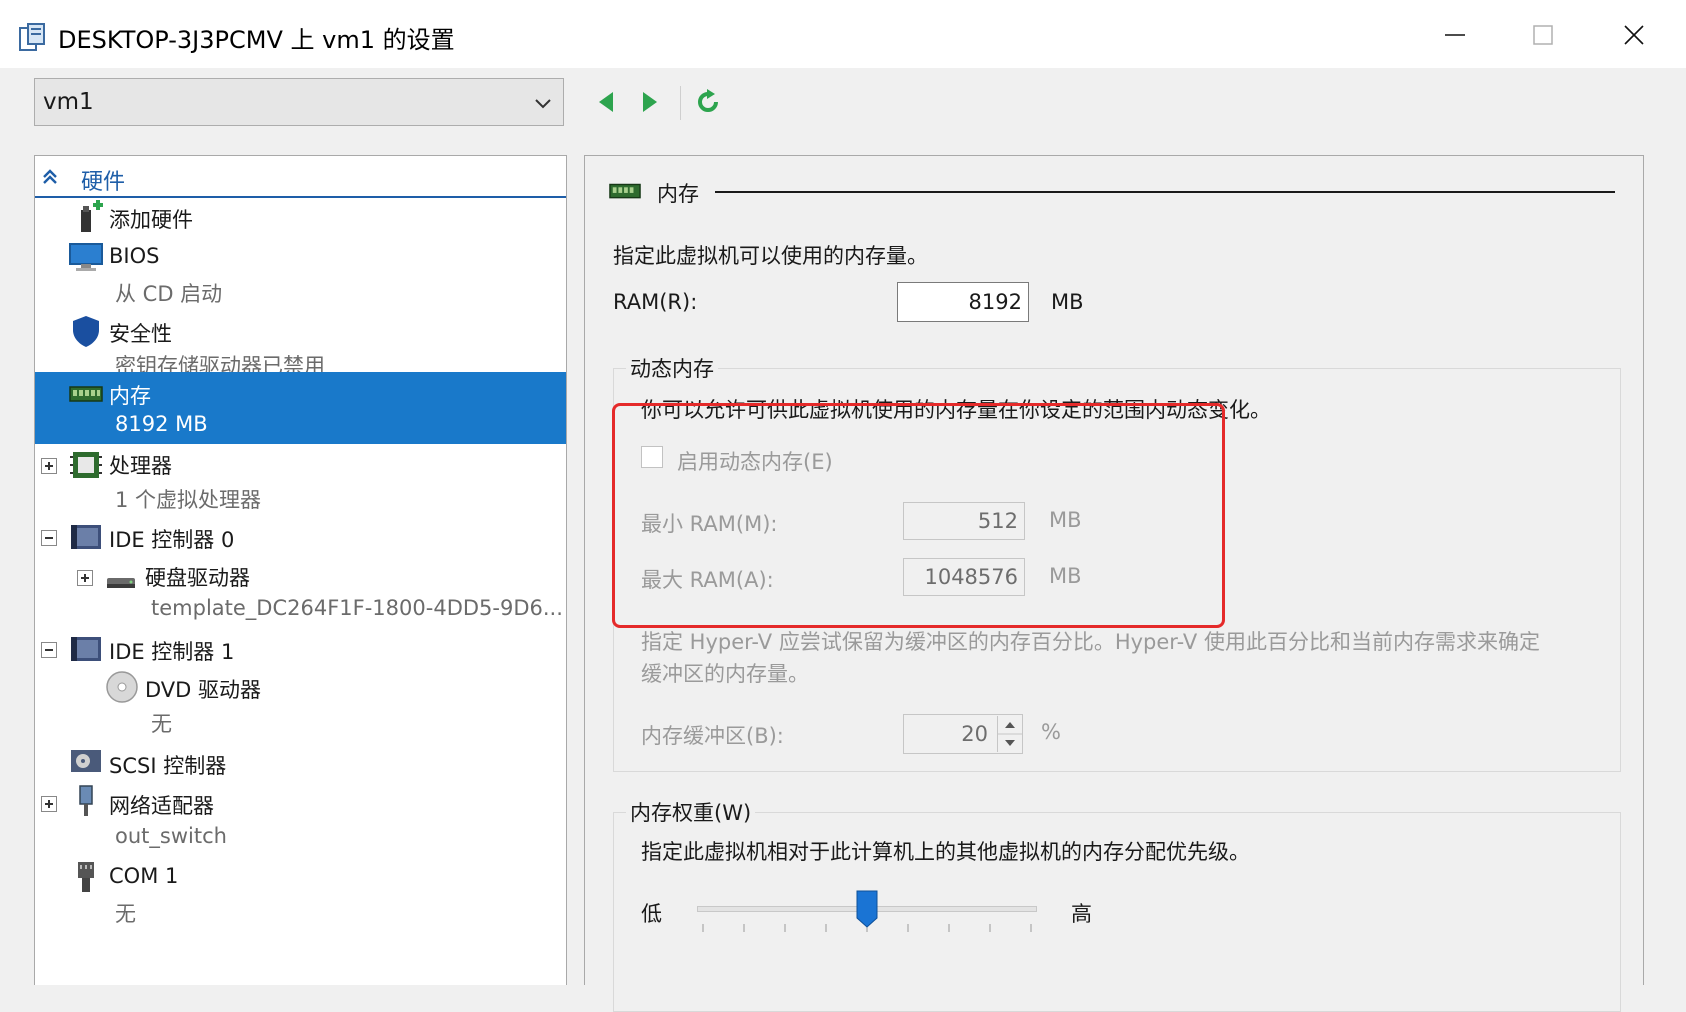 The image size is (1686, 1012). What do you see at coordinates (956, 410) in the screenshot?
I see `dynamic-memory-description: 你可以允许可供此虚拟机使用的内存量在你设定的范围内动态变化。` at bounding box center [956, 410].